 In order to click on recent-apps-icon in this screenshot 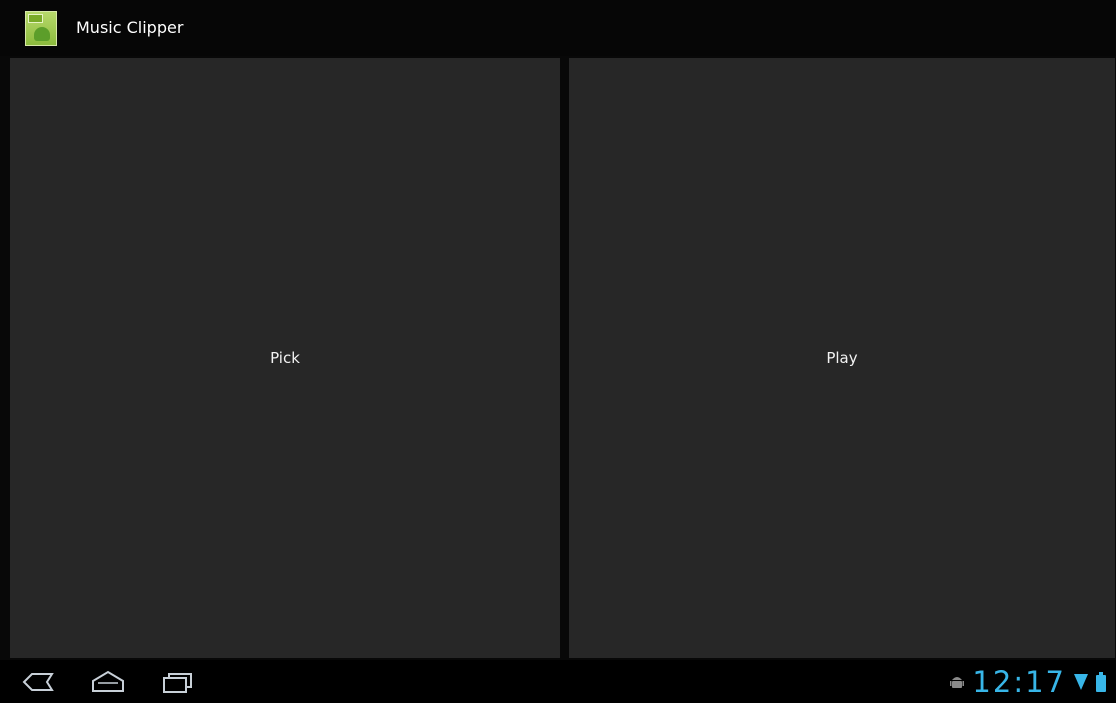, I will do `click(177, 683)`.